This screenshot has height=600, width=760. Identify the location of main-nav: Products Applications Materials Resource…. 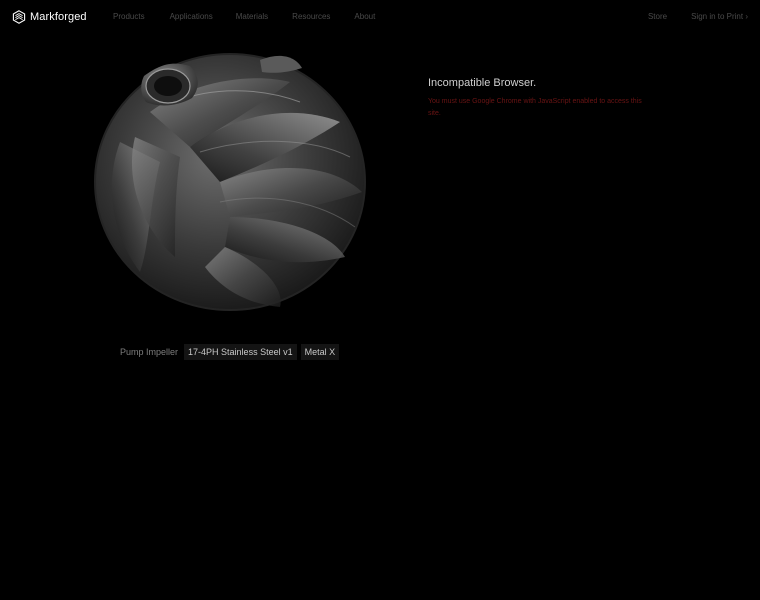
(244, 16).